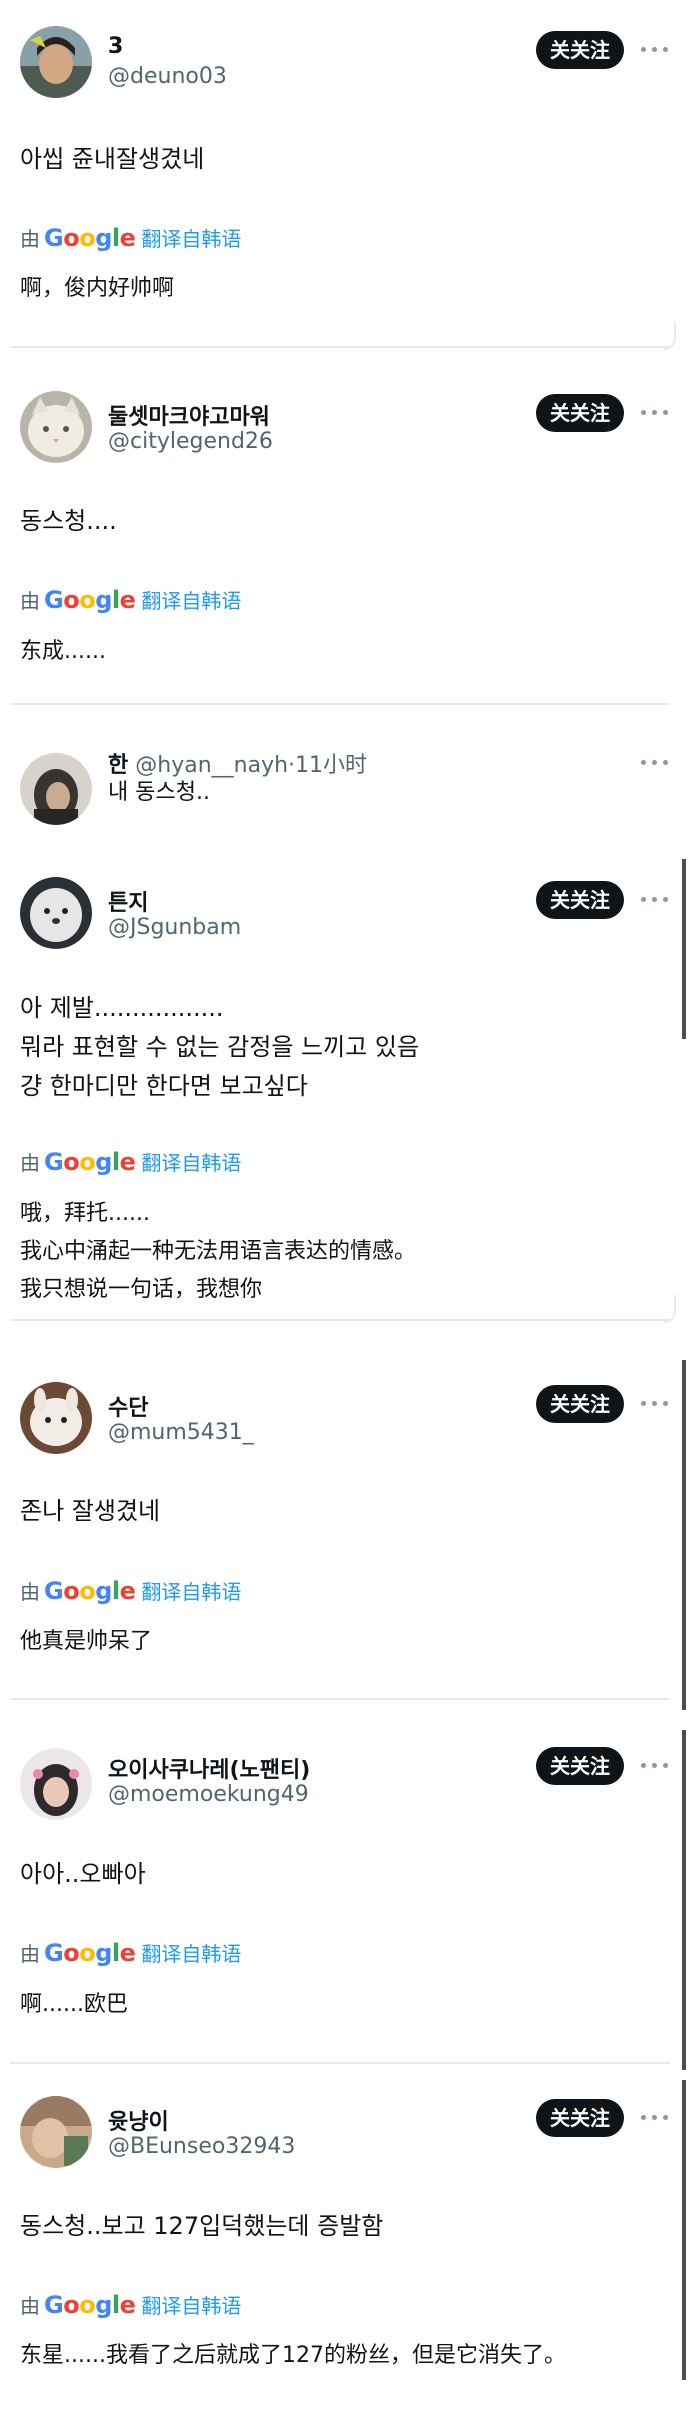 The width and height of the screenshot is (690, 2420). What do you see at coordinates (190, 441) in the screenshot?
I see `handle: @citylegend26` at bounding box center [190, 441].